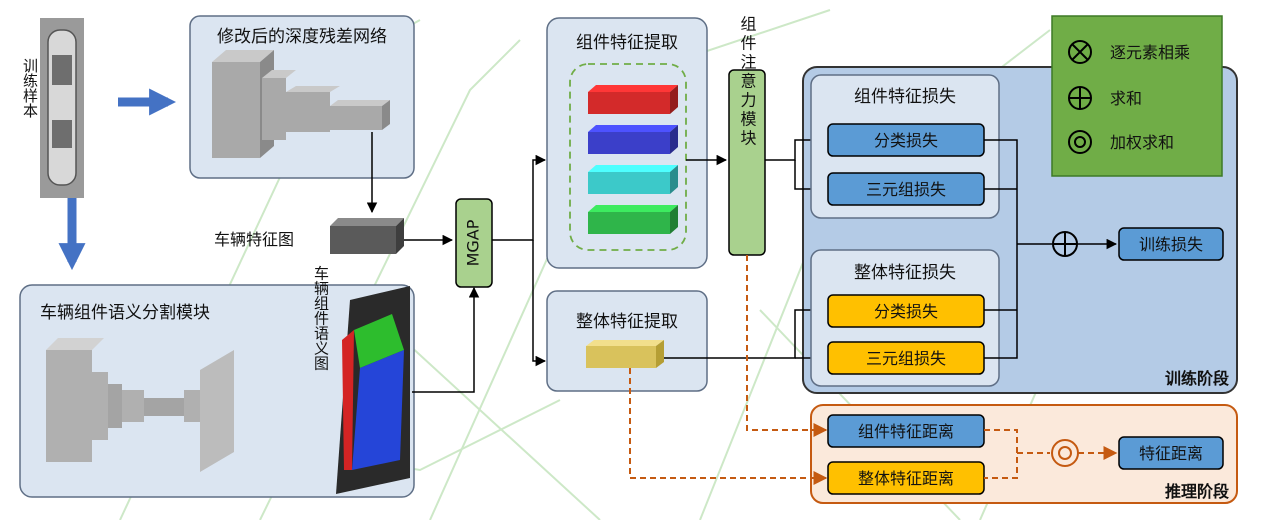 The height and width of the screenshot is (520, 1267). I want to click on global-classification-loss: 分类损失, so click(906, 311).